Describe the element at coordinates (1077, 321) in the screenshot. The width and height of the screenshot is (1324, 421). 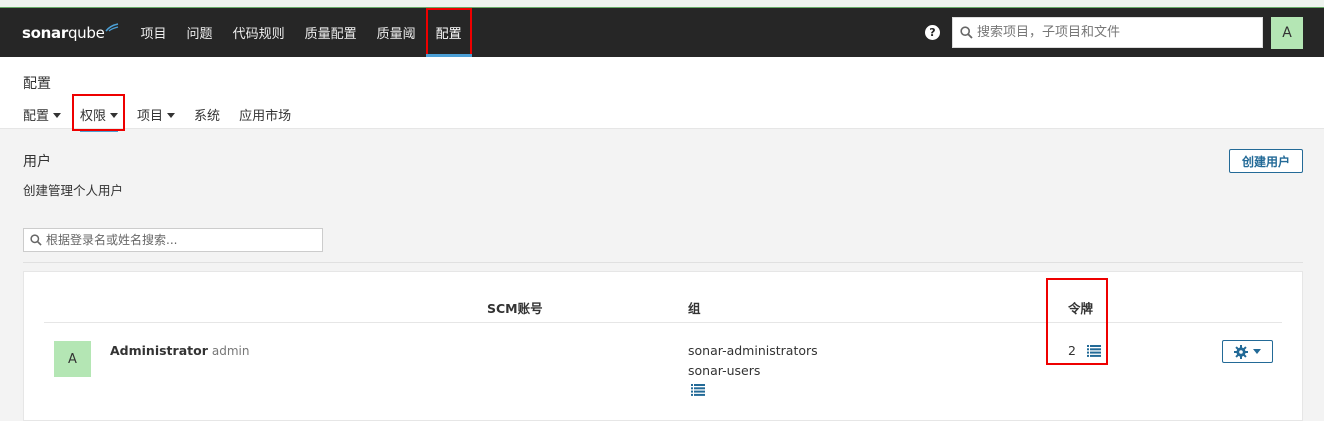
I see `highlight-box-tokens` at that location.